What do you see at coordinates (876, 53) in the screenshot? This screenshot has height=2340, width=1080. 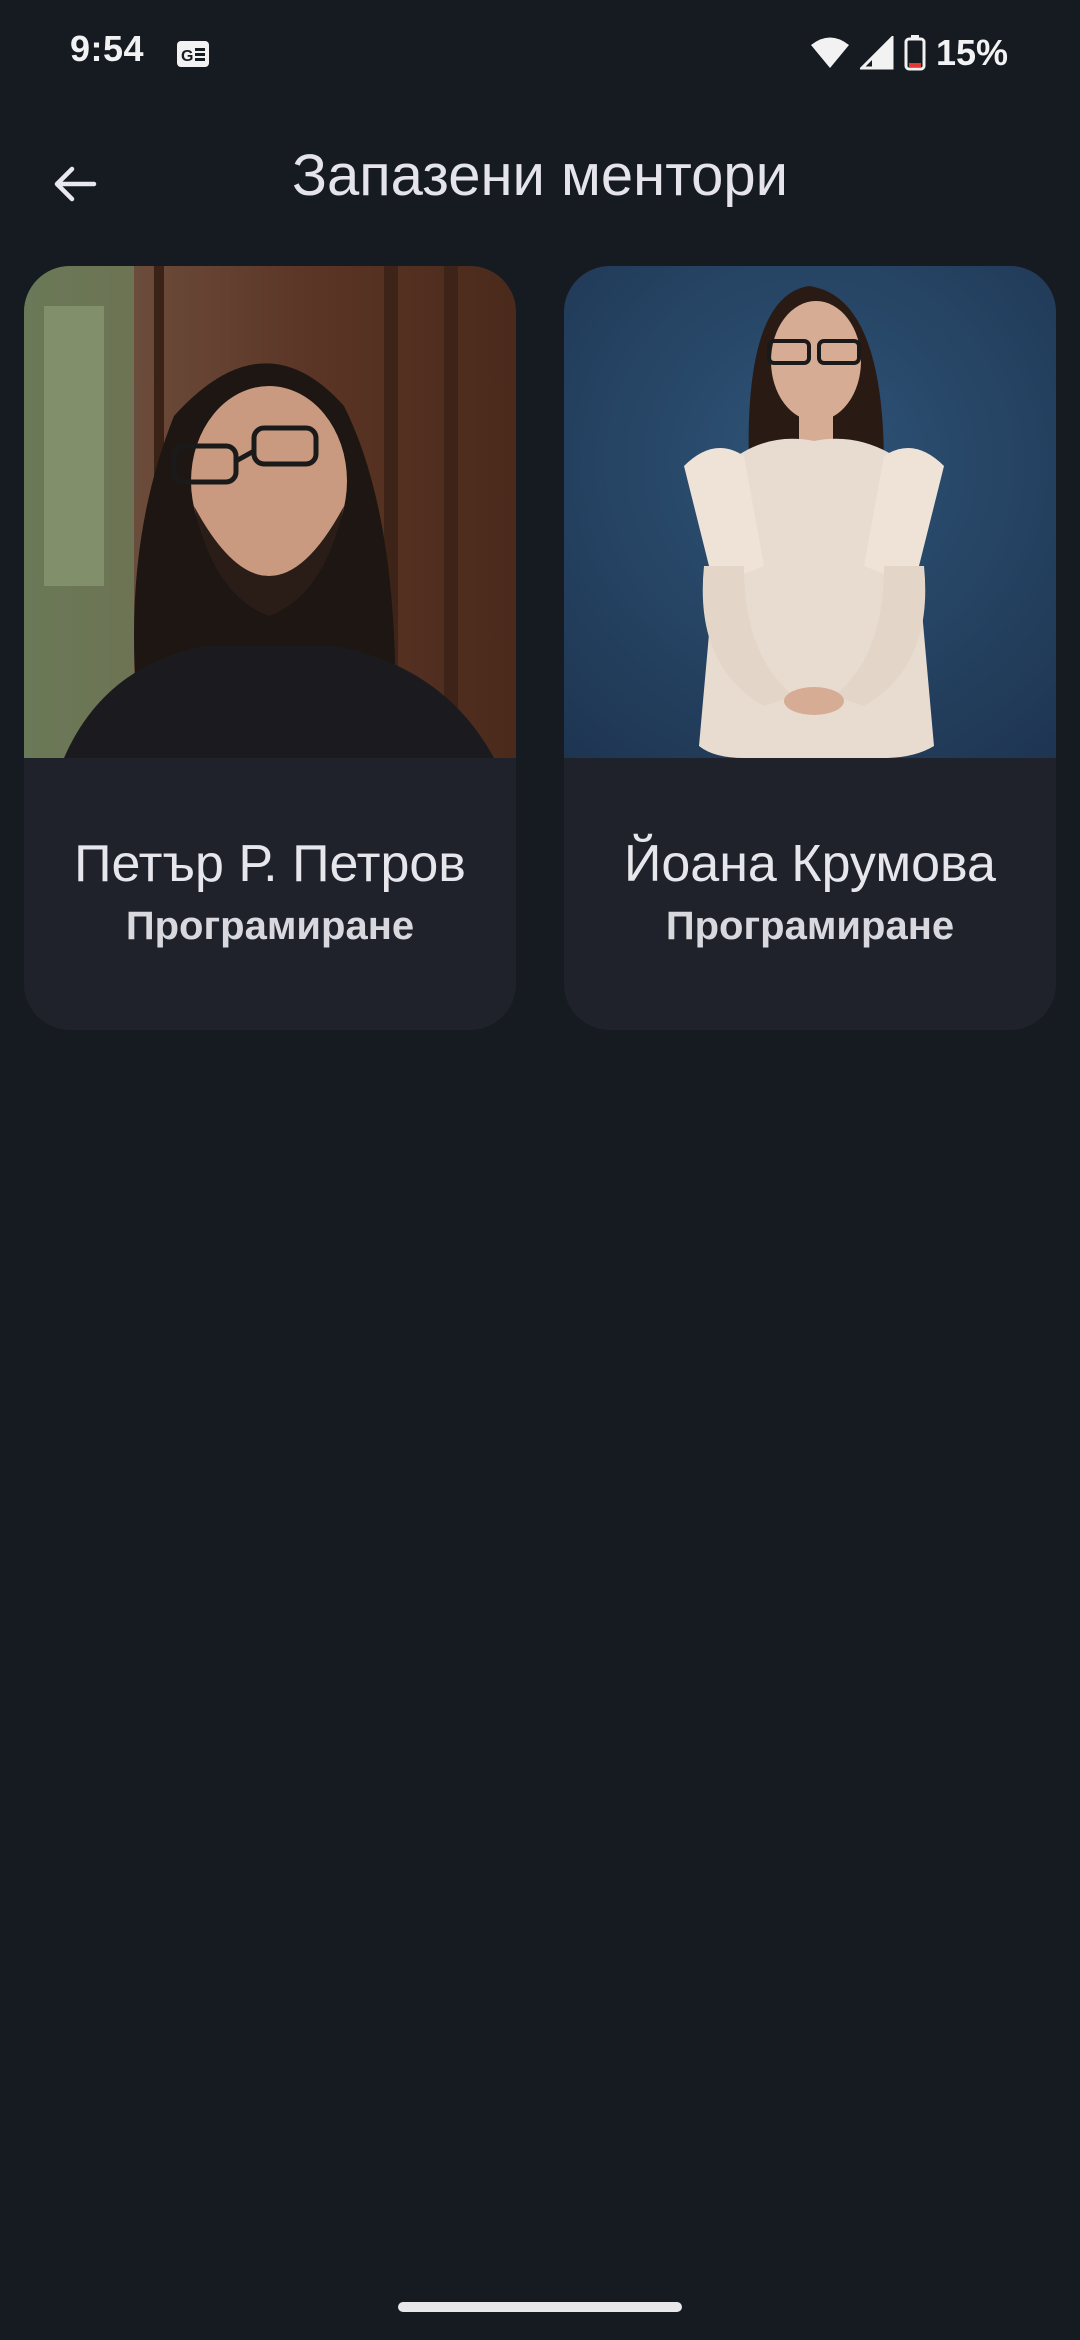 I see `cell-signal-icon` at bounding box center [876, 53].